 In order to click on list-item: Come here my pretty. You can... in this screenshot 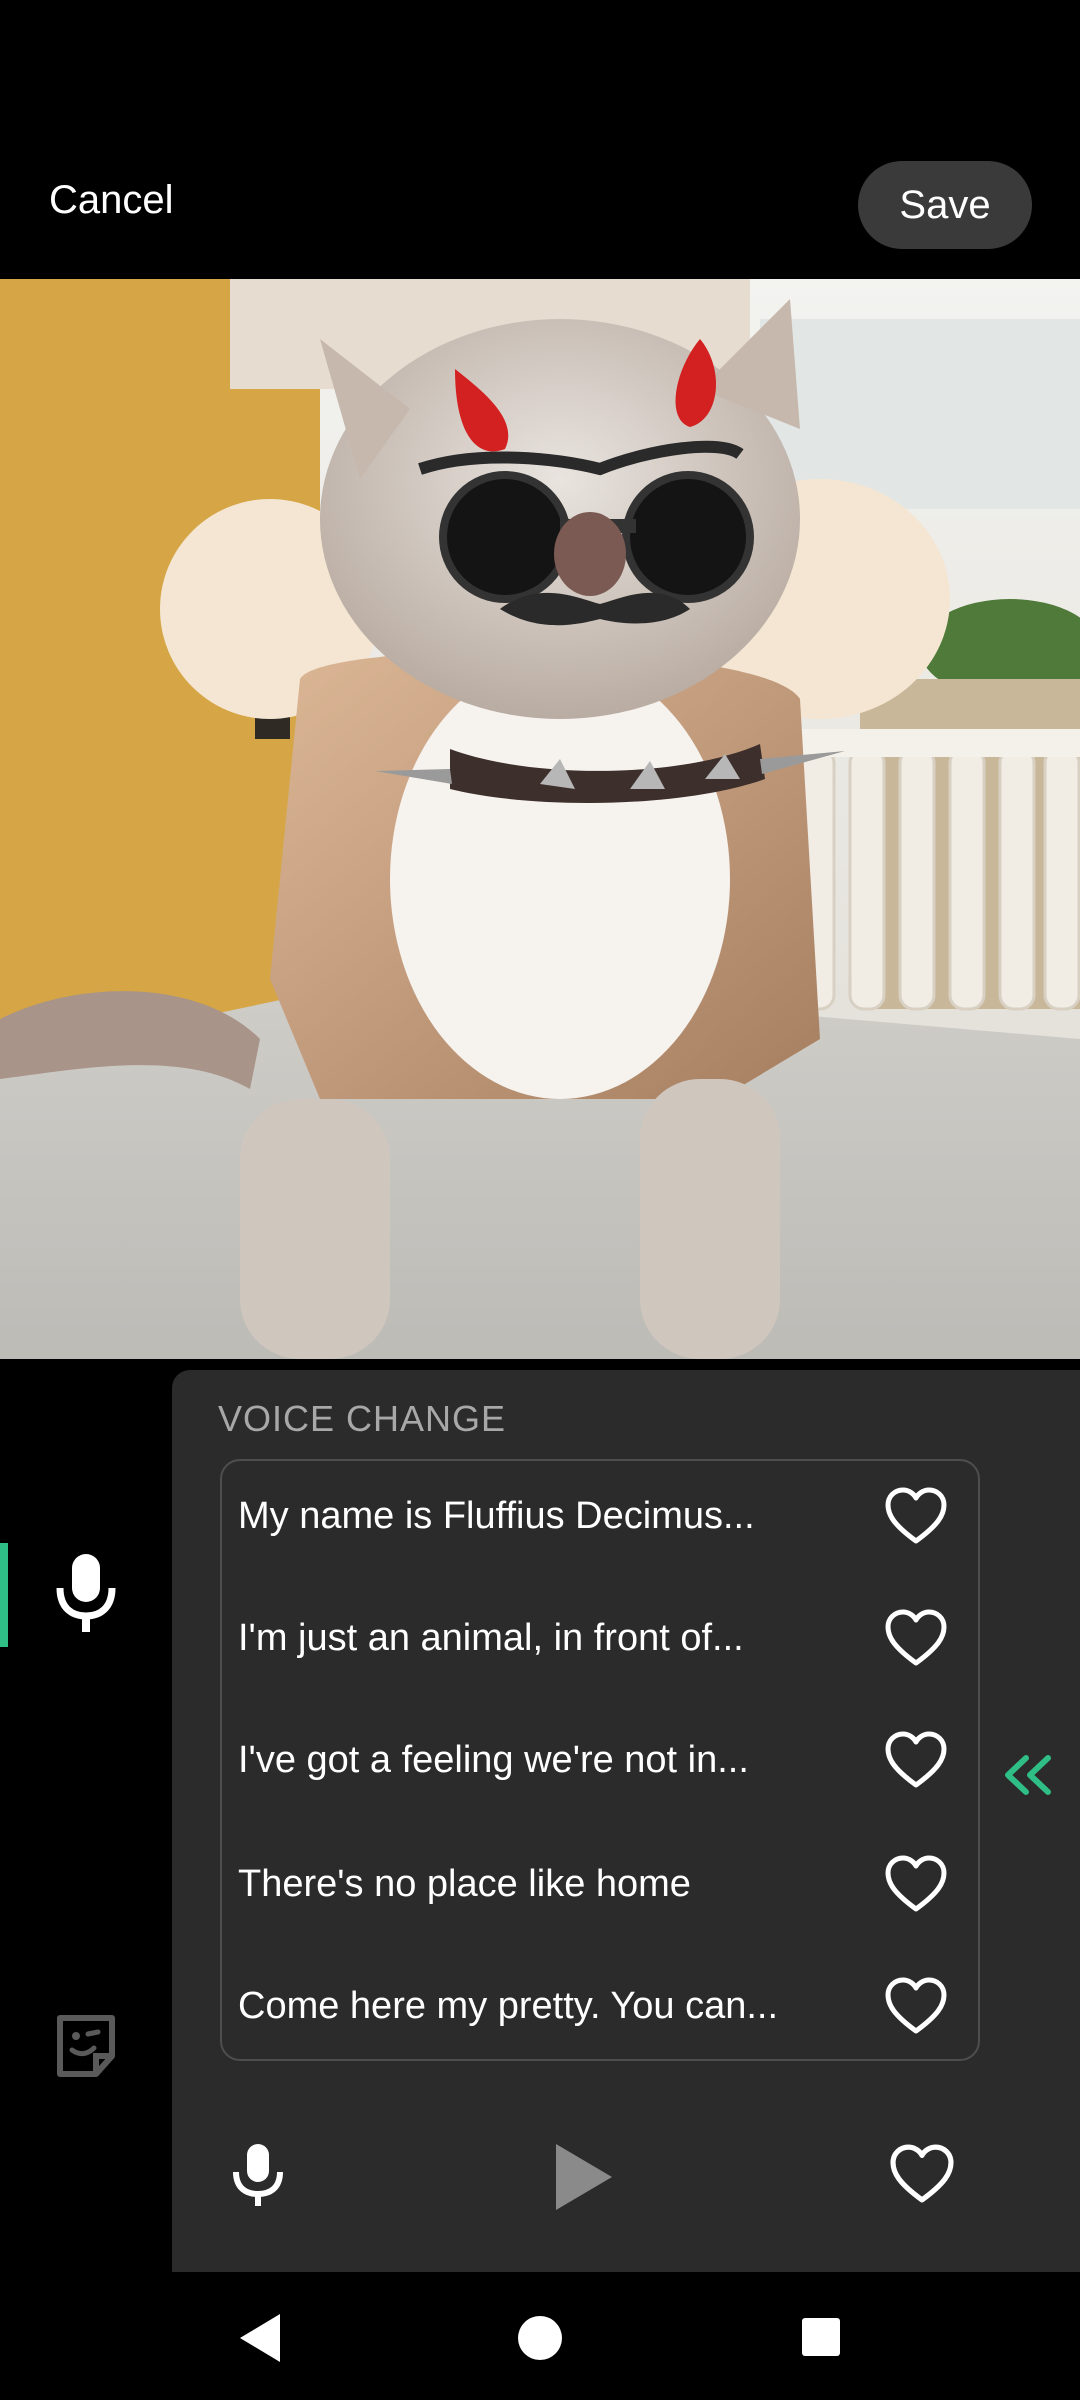, I will do `click(600, 2006)`.